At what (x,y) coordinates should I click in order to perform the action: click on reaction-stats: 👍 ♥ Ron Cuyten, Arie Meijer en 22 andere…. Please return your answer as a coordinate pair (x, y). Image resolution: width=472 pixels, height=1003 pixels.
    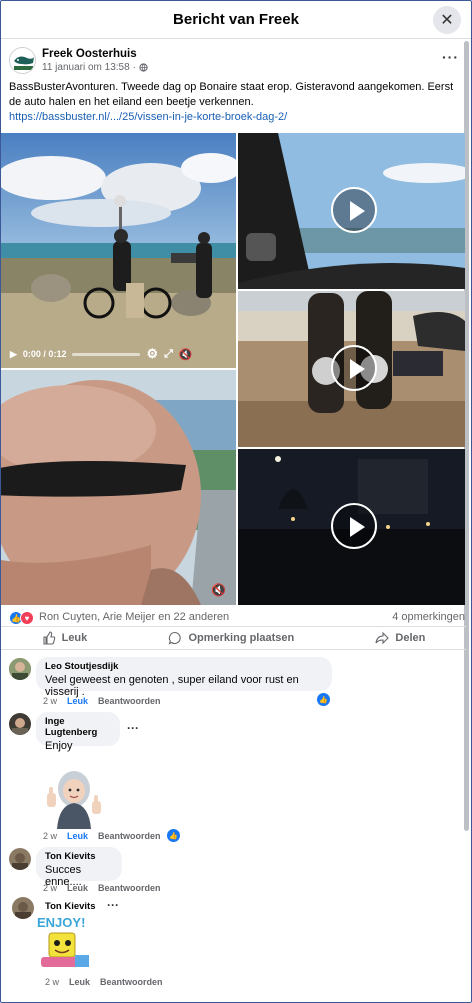
    Looking at the image, I should click on (237, 618).